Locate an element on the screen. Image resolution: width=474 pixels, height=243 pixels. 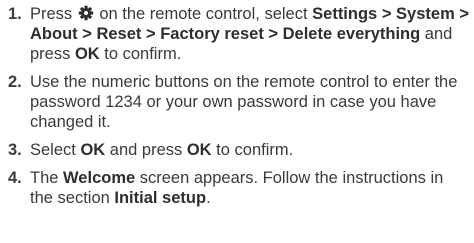
step-text-segment: and press is located at coordinates (146, 150).